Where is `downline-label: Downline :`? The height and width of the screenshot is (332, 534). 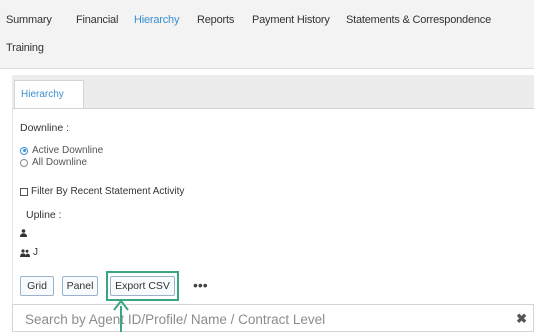
downline-label: Downline : is located at coordinates (45, 128).